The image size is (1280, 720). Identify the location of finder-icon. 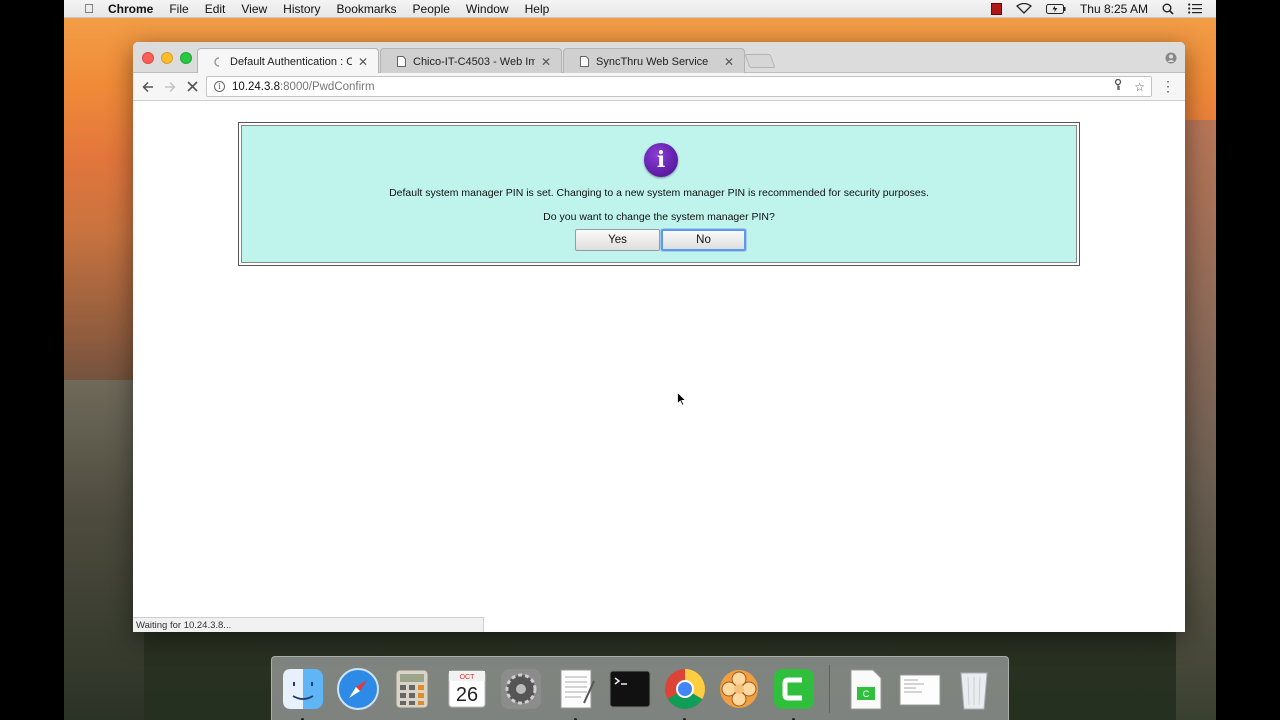
(303, 688).